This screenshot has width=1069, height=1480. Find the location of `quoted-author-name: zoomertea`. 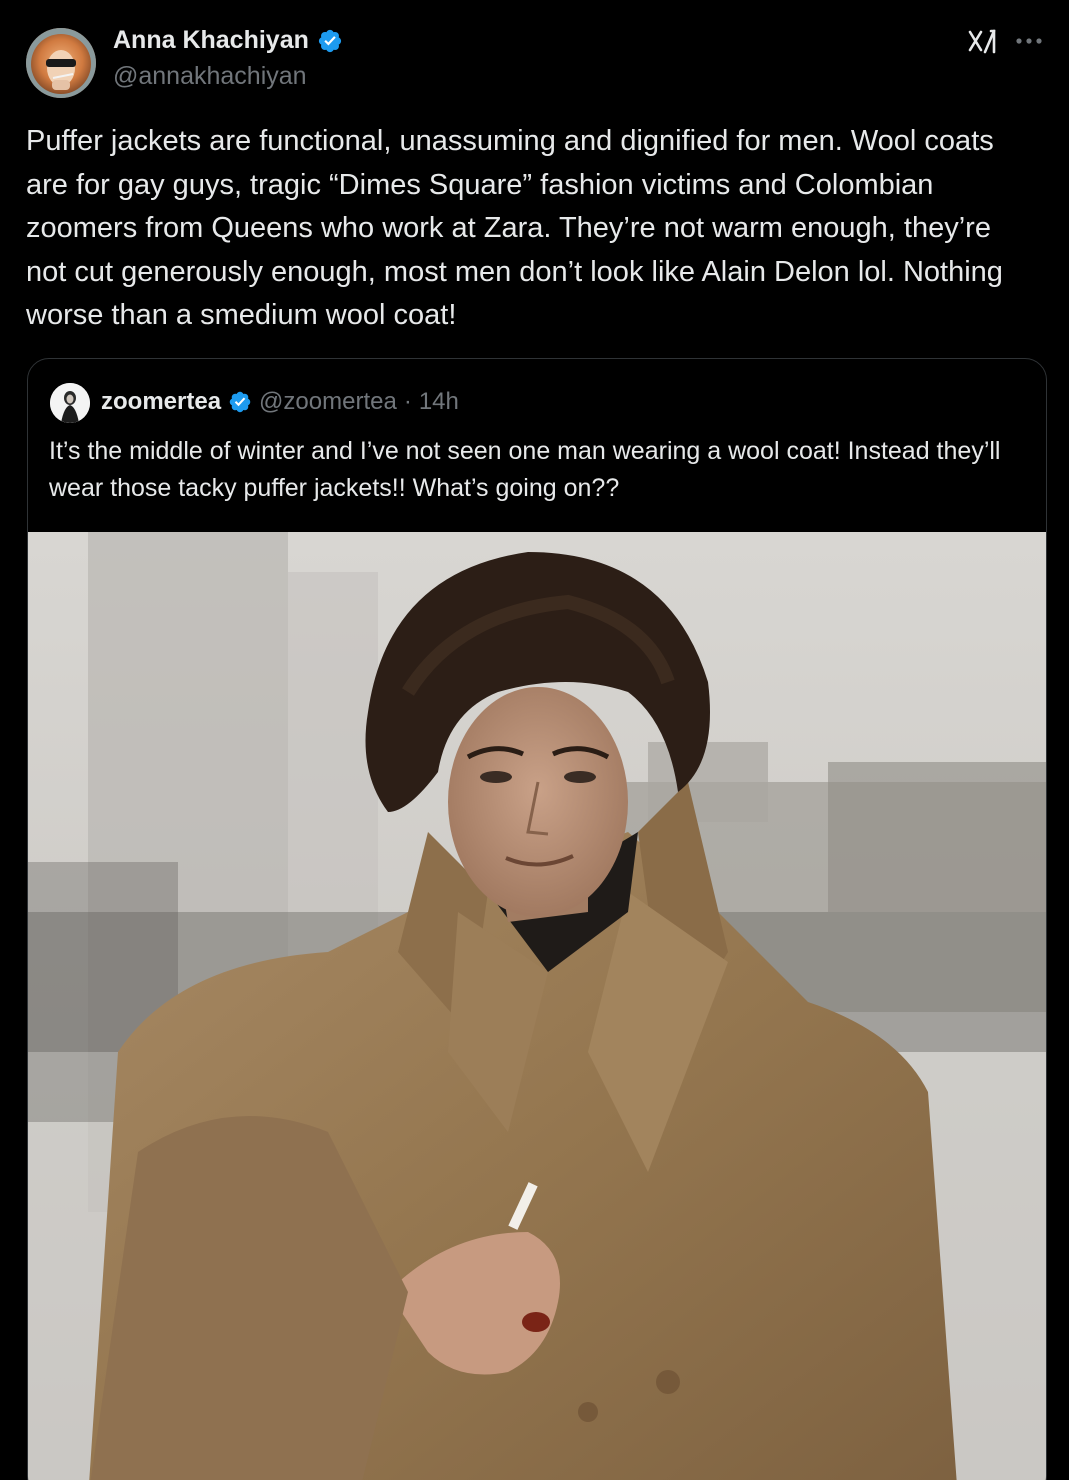

quoted-author-name: zoomertea is located at coordinates (161, 402).